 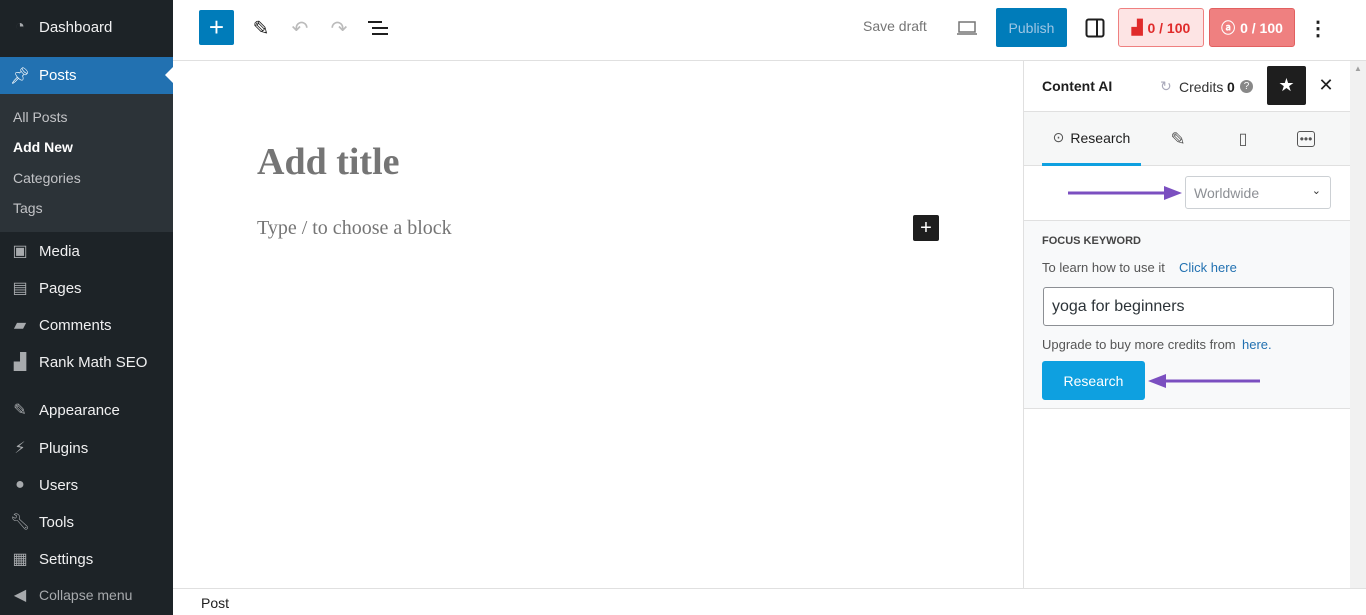 What do you see at coordinates (40, 117) in the screenshot?
I see `submenu-all-posts: All Posts` at bounding box center [40, 117].